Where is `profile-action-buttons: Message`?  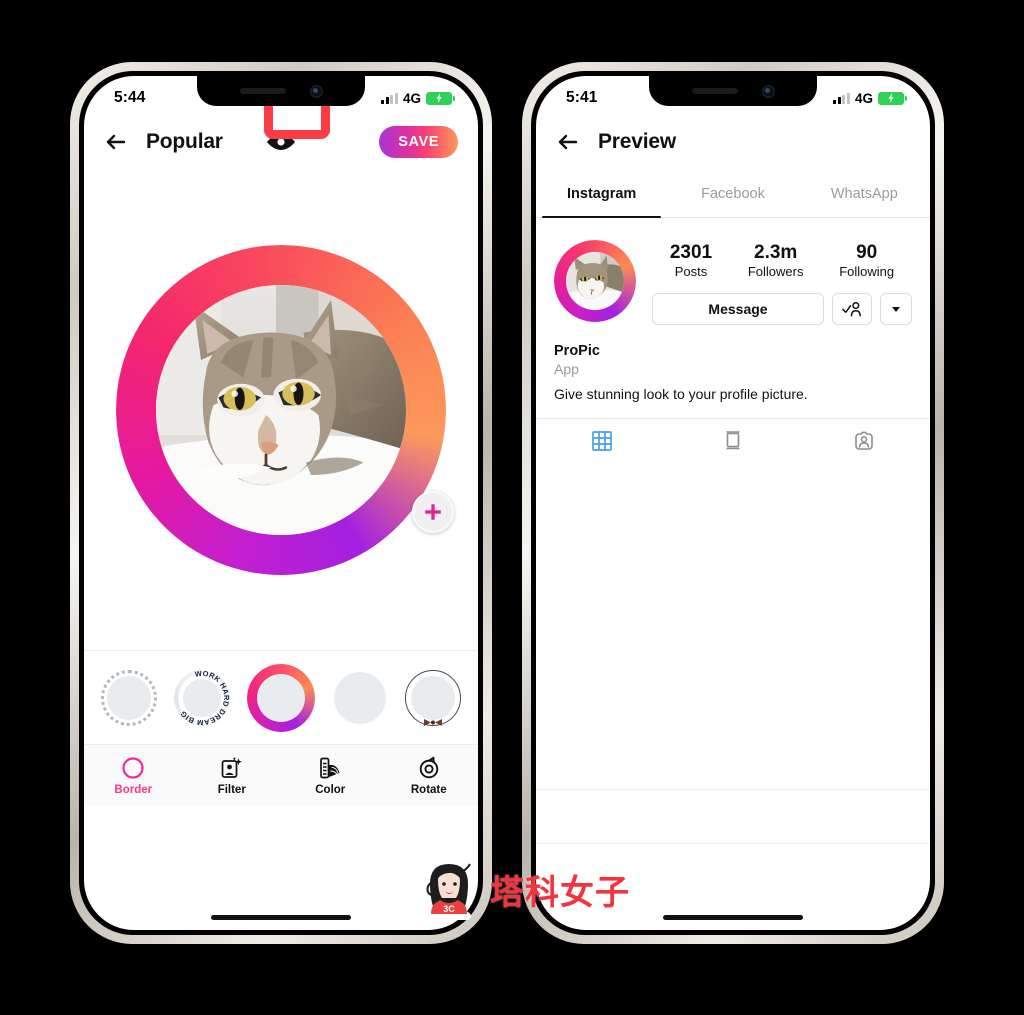 profile-action-buttons: Message is located at coordinates (782, 308).